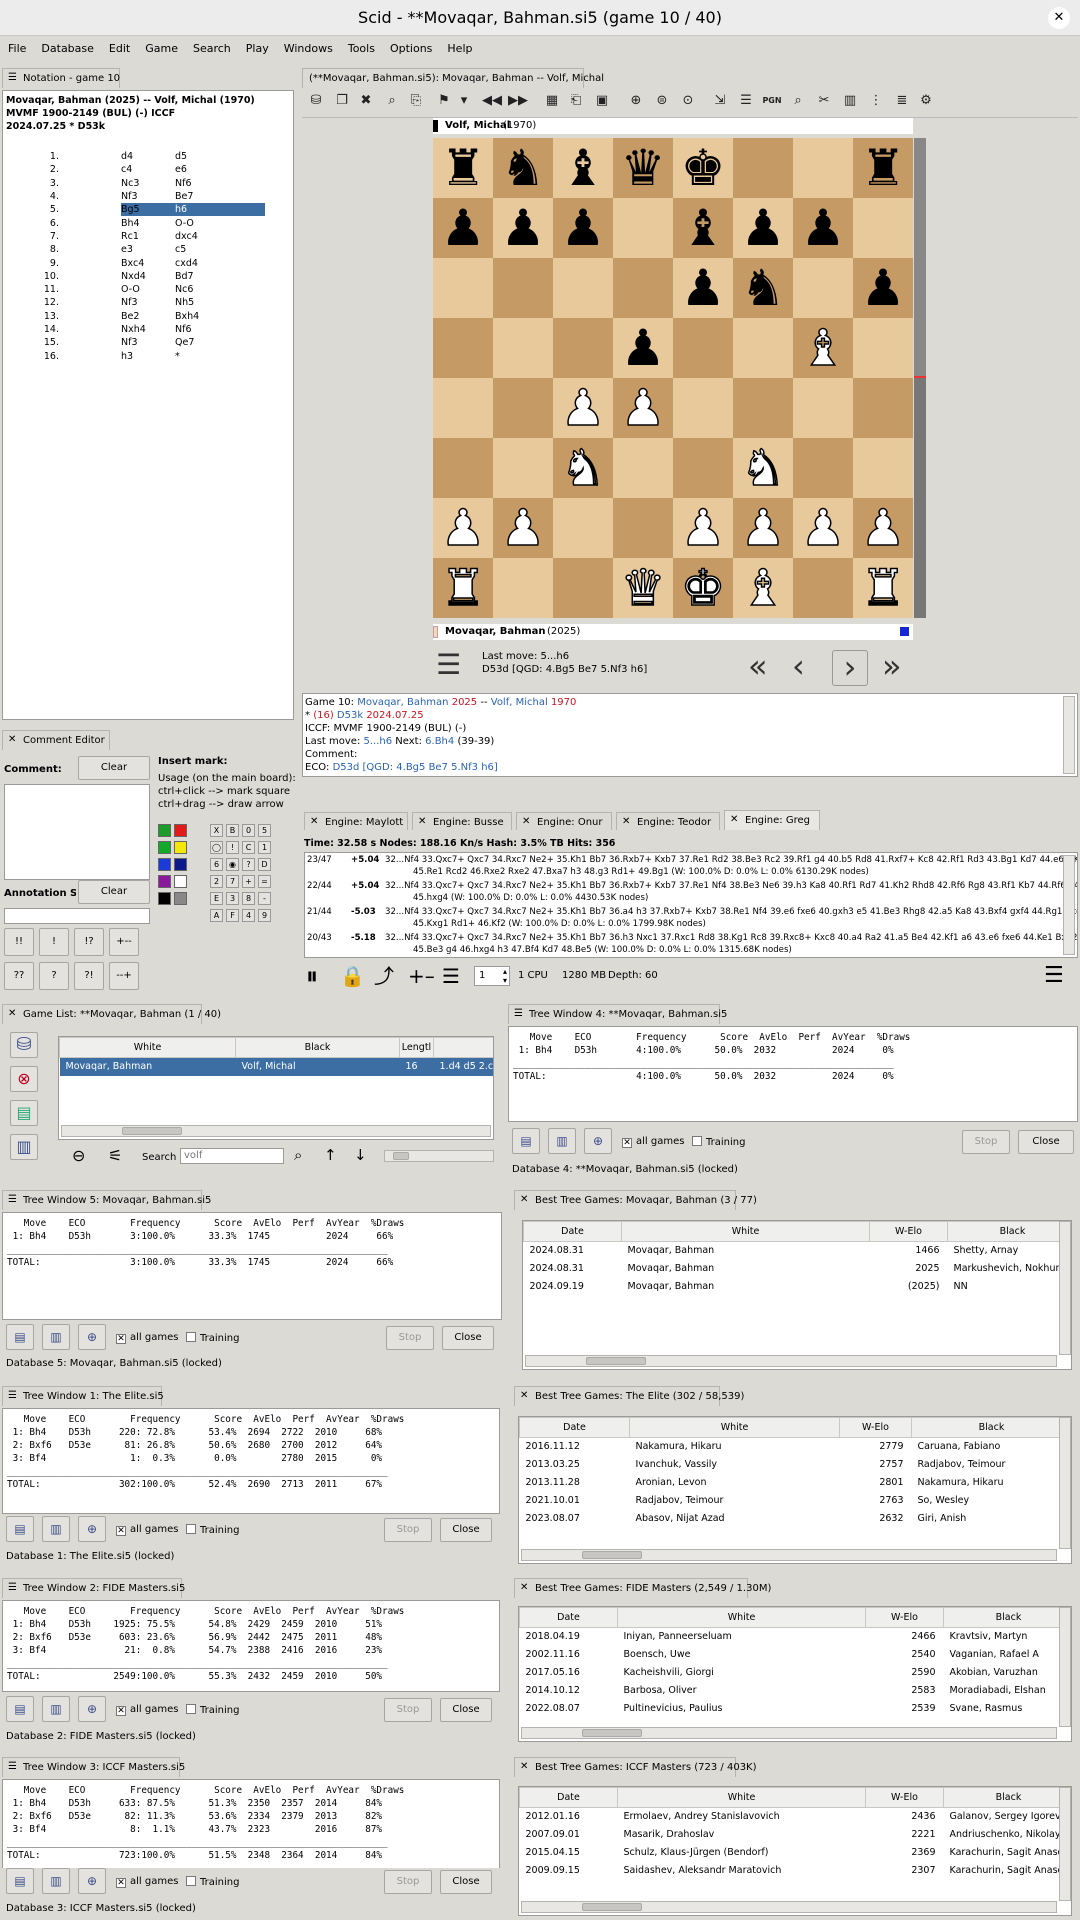 The width and height of the screenshot is (1080, 1920). What do you see at coordinates (602, 101) in the screenshot?
I see `clipboard-icon: ▣` at bounding box center [602, 101].